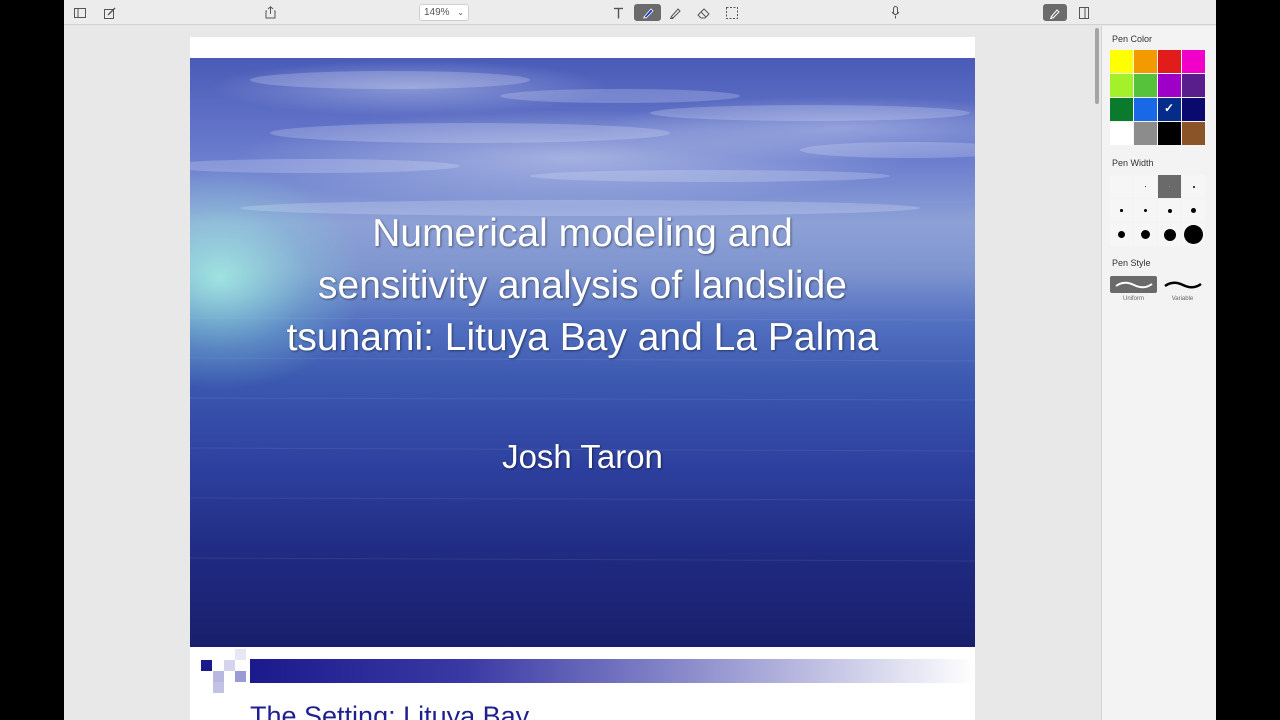 Image resolution: width=1280 pixels, height=720 pixels. I want to click on pen-style-label: Pen Style, so click(1131, 263).